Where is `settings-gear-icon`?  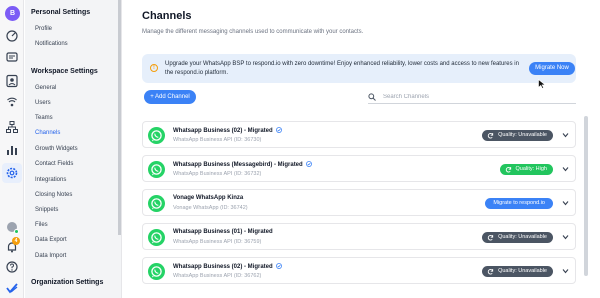 settings-gear-icon is located at coordinates (12, 173).